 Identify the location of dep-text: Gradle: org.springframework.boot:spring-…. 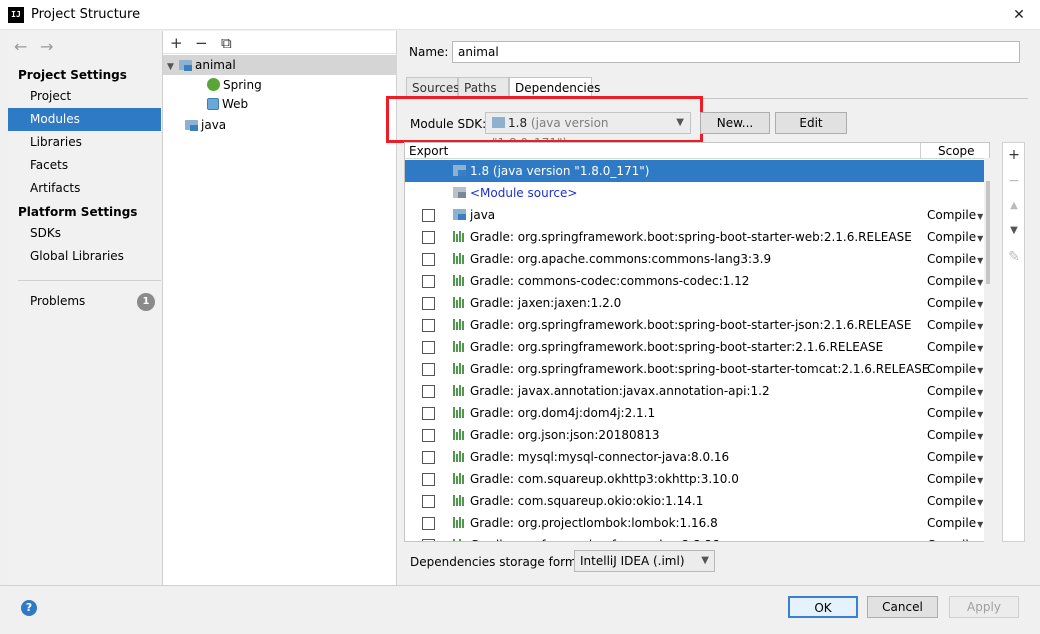
(700, 369).